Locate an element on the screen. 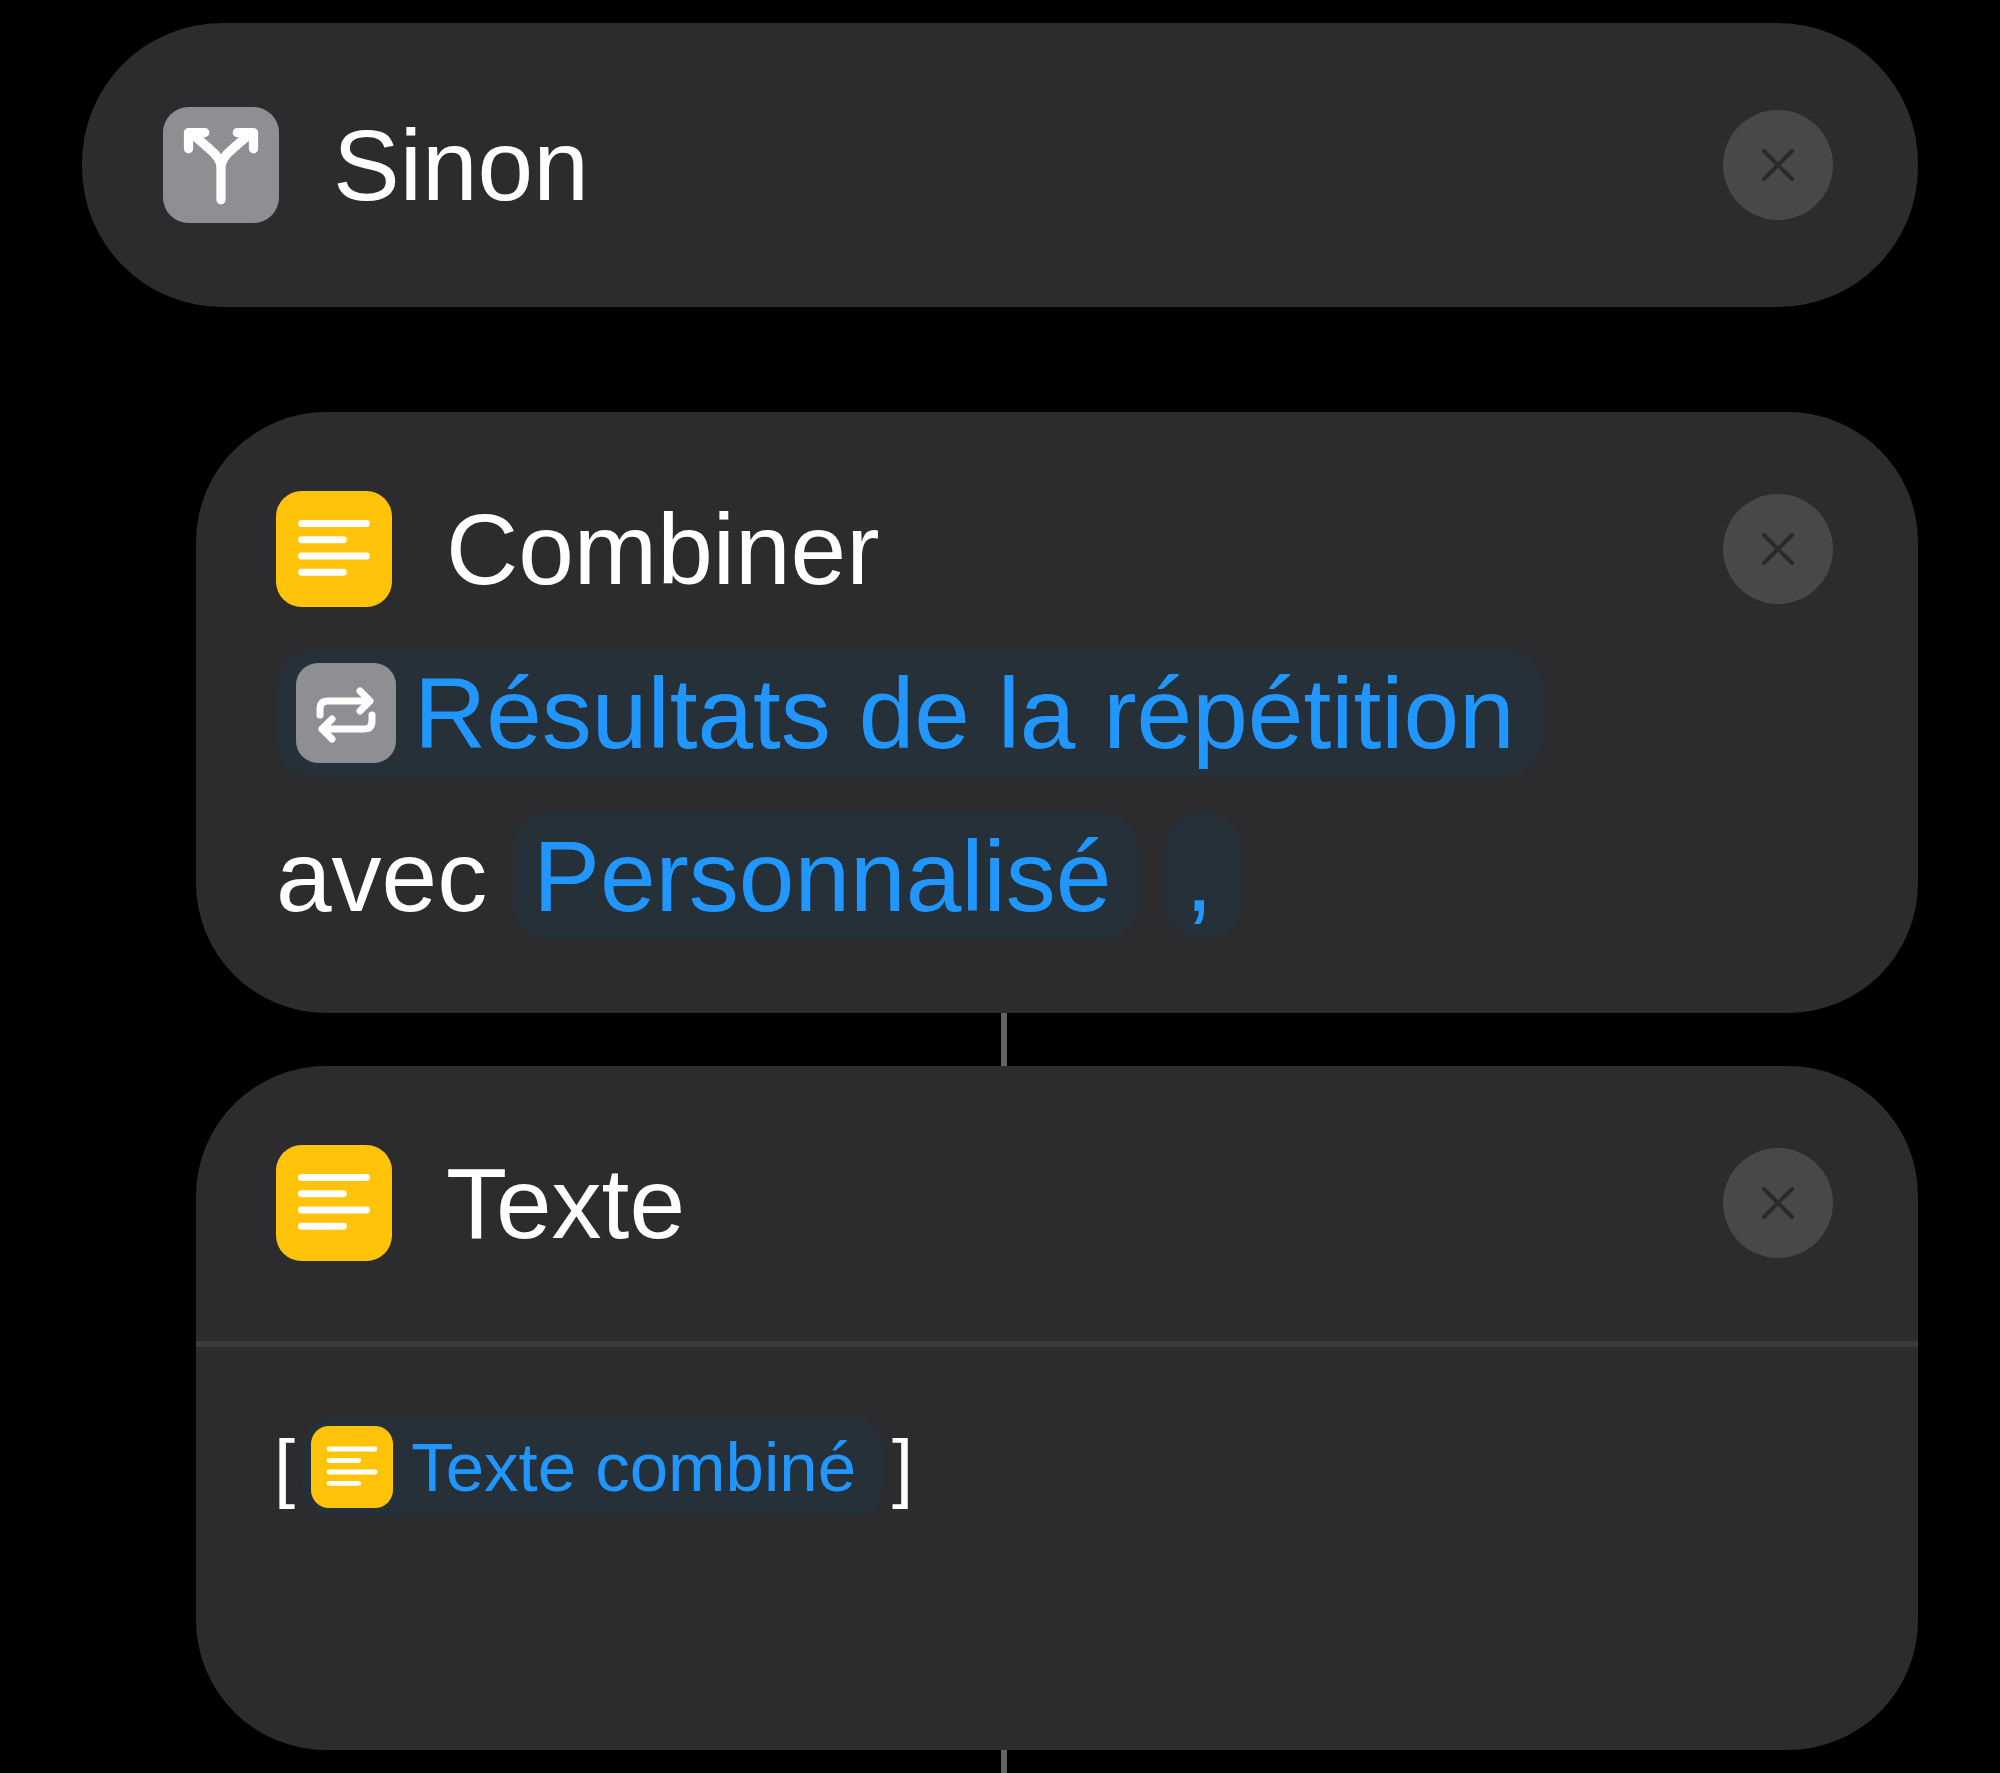 The image size is (2000, 1773). variable-token: Personnalisé is located at coordinates (826, 876).